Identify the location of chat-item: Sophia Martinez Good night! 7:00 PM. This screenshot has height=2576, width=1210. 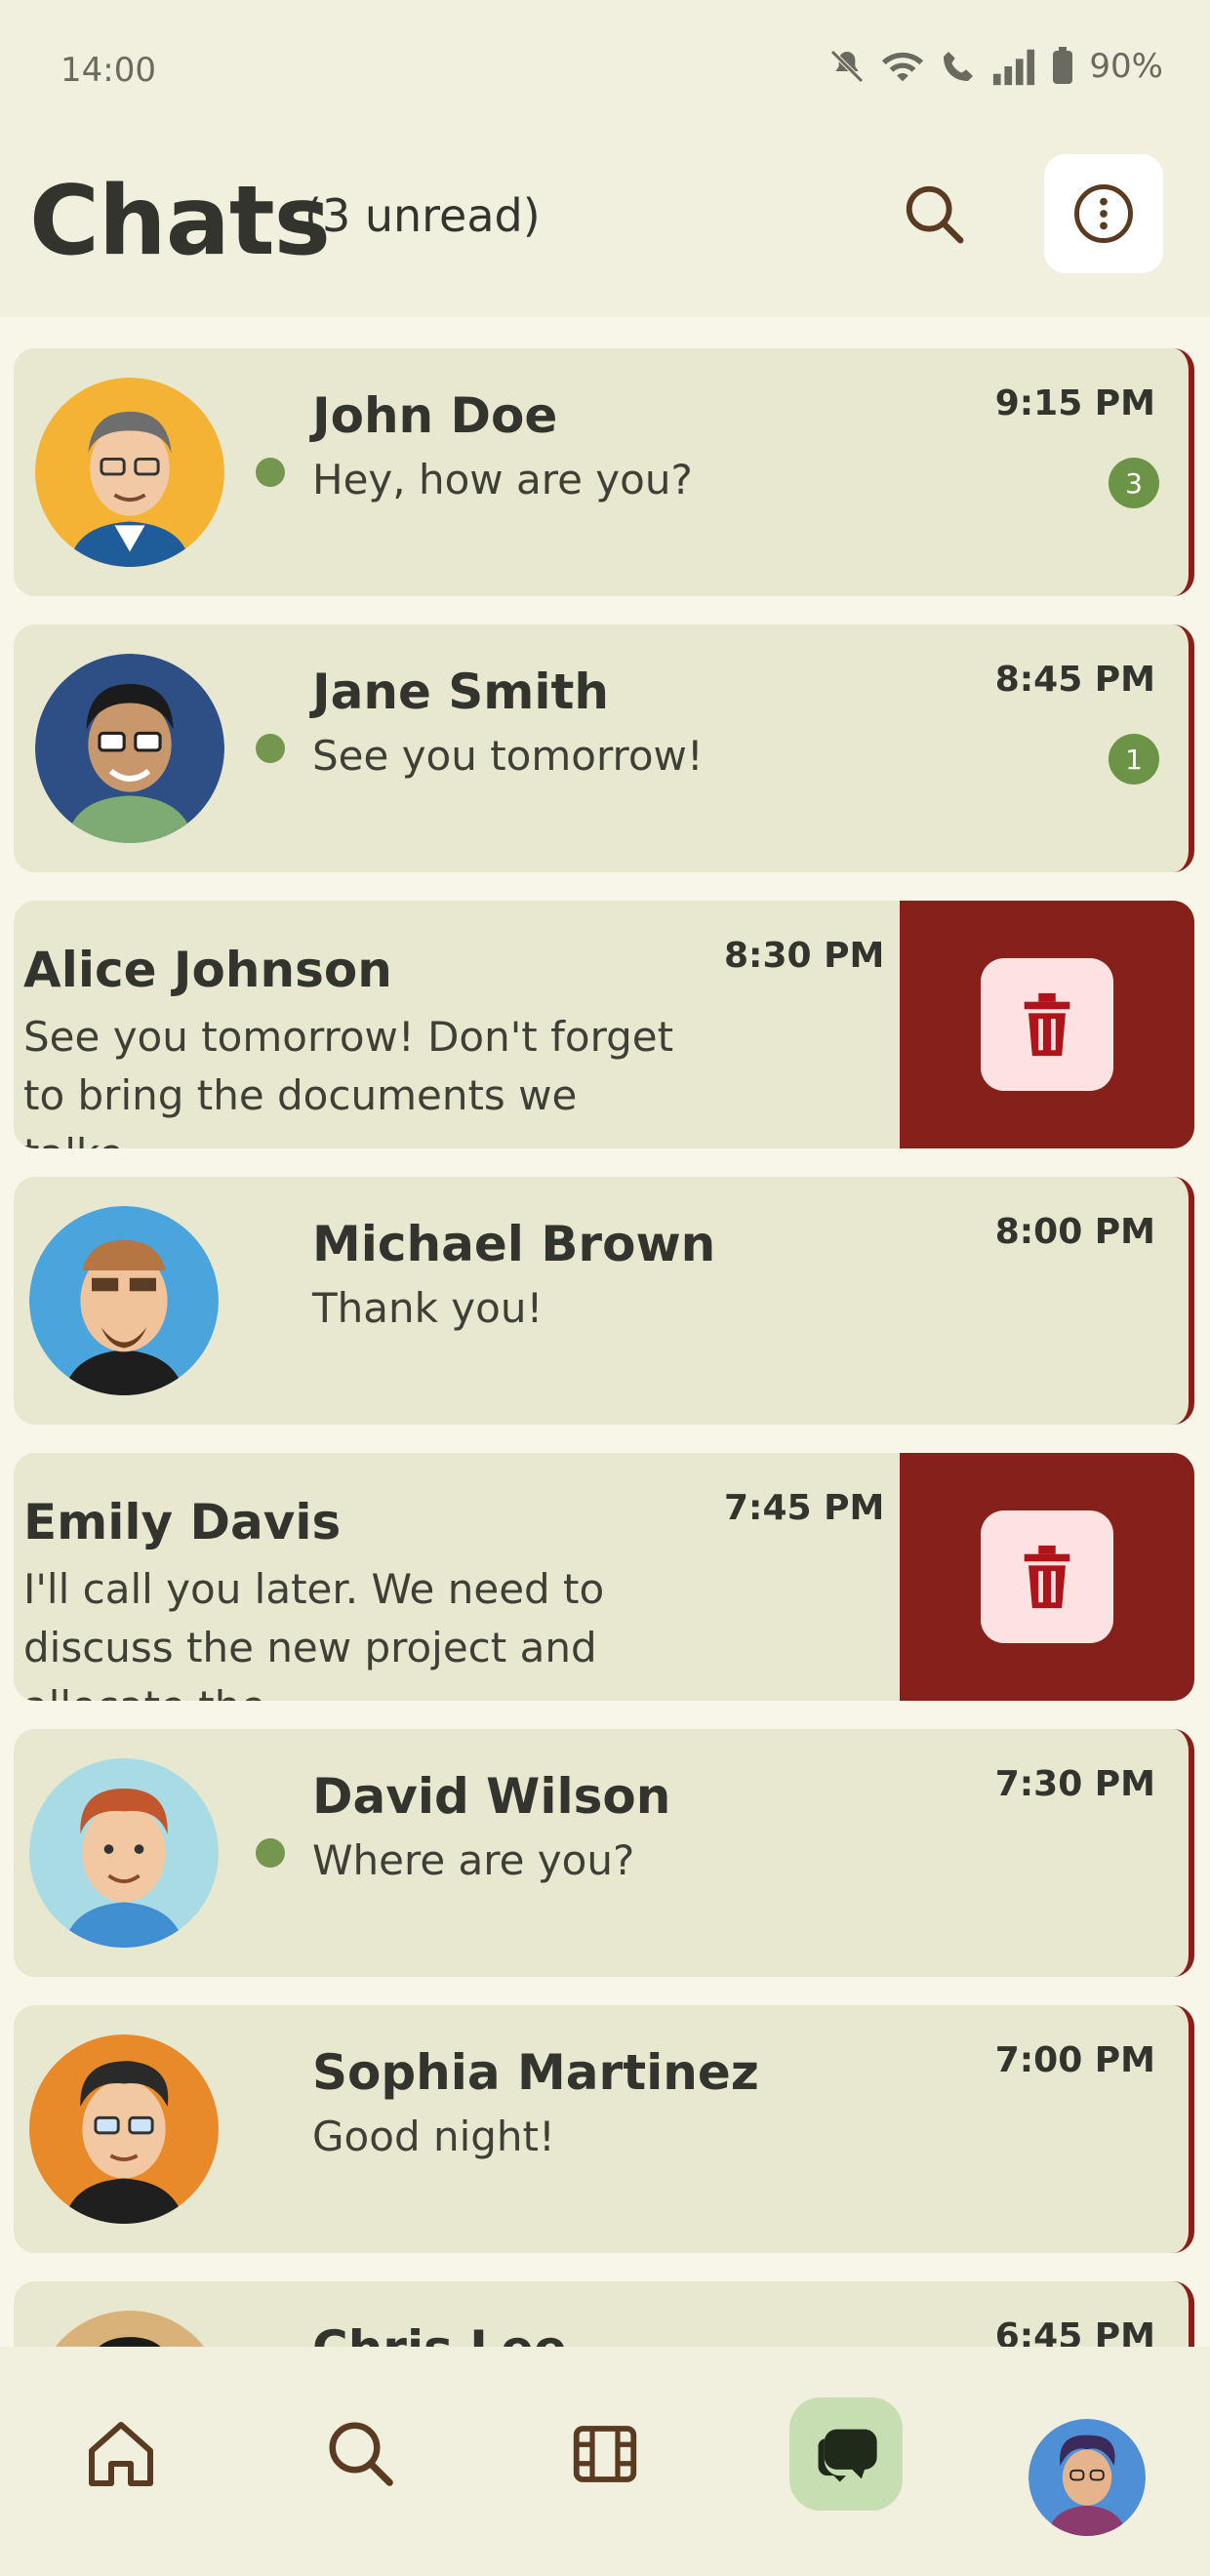
(604, 2129).